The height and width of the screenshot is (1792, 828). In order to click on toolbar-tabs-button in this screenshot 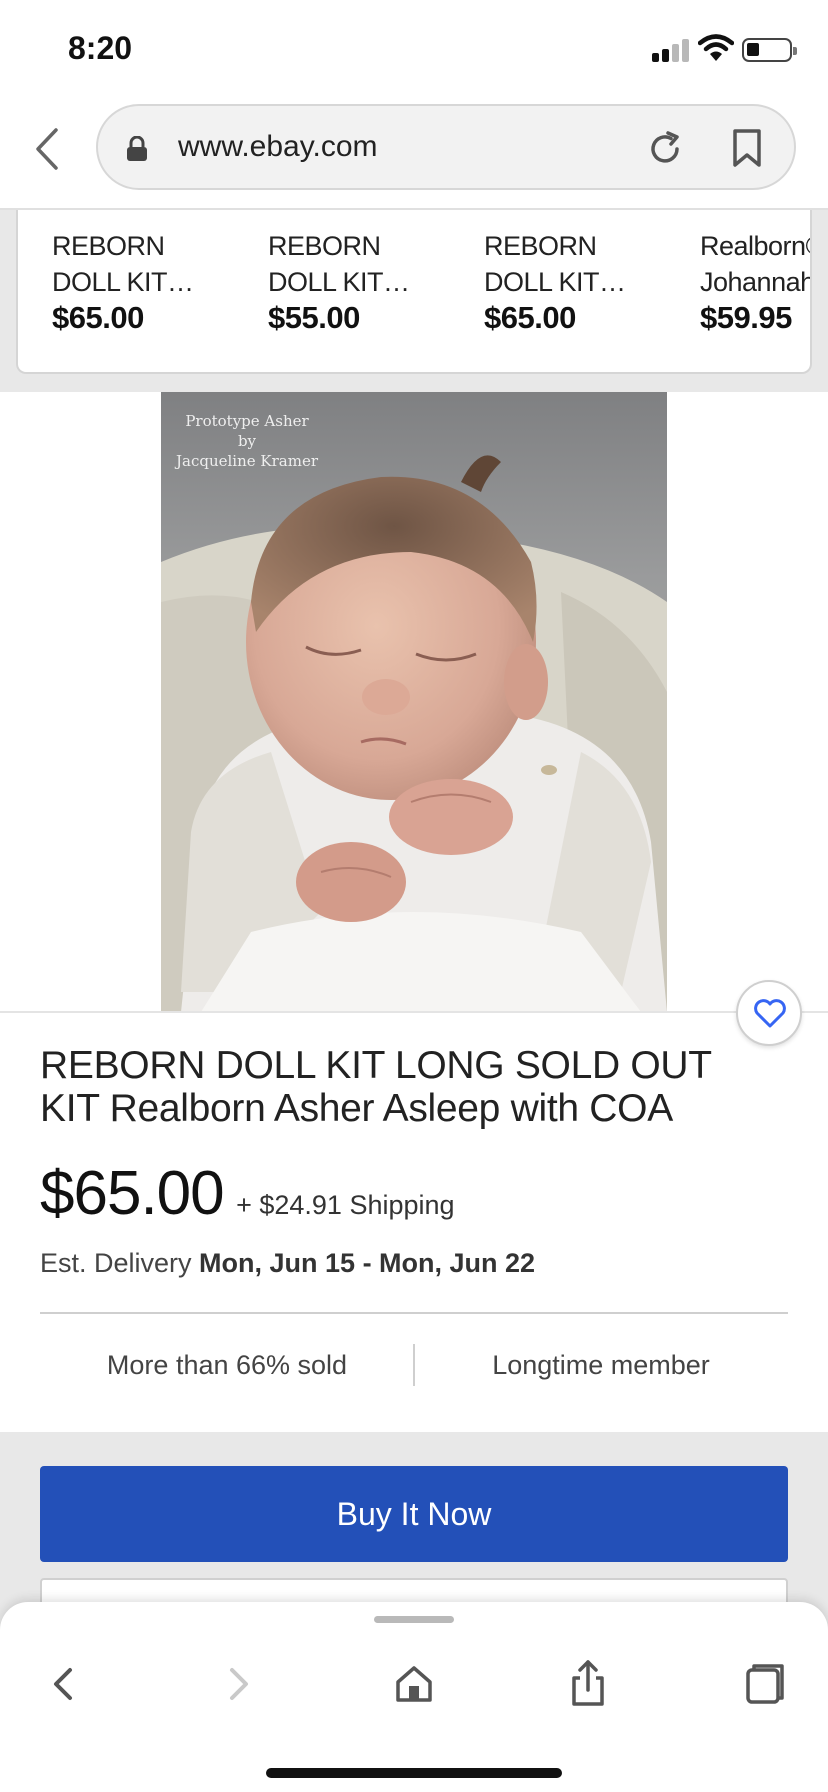, I will do `click(764, 1684)`.